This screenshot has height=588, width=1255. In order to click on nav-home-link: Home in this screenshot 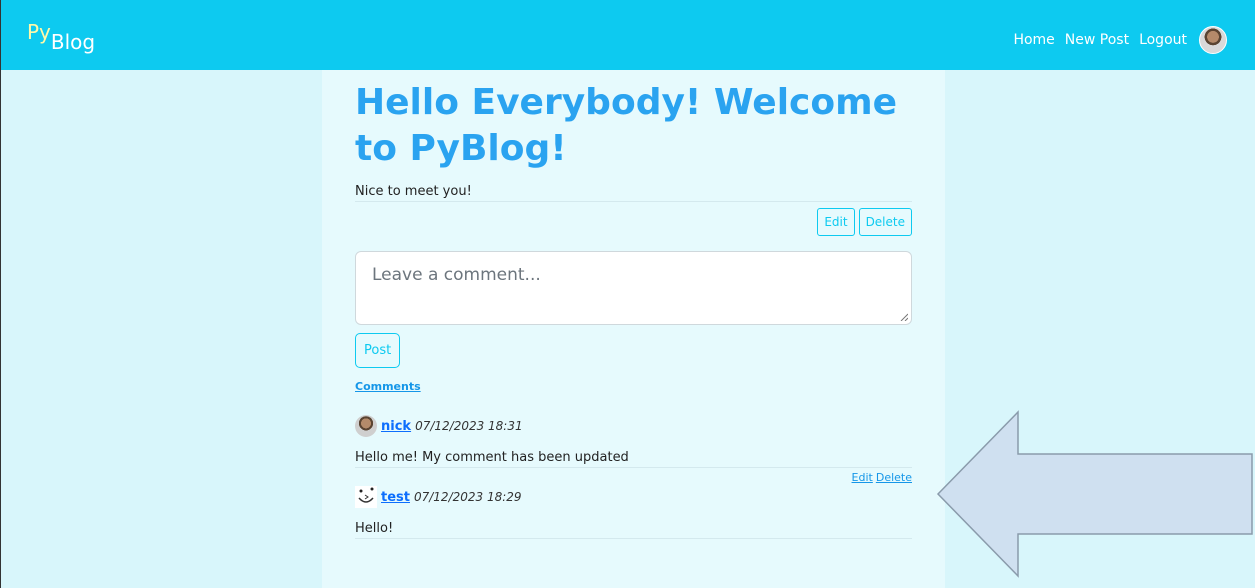, I will do `click(1033, 40)`.